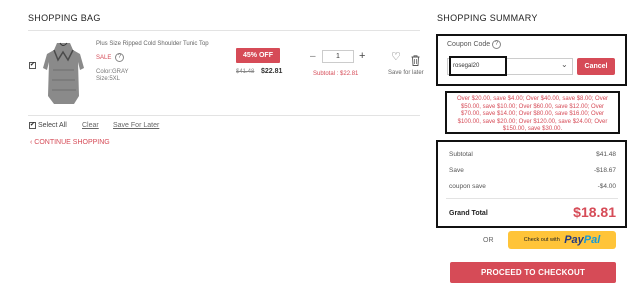 Image resolution: width=640 pixels, height=294 pixels. Describe the element at coordinates (415, 59) in the screenshot. I see `trash-icon` at that location.